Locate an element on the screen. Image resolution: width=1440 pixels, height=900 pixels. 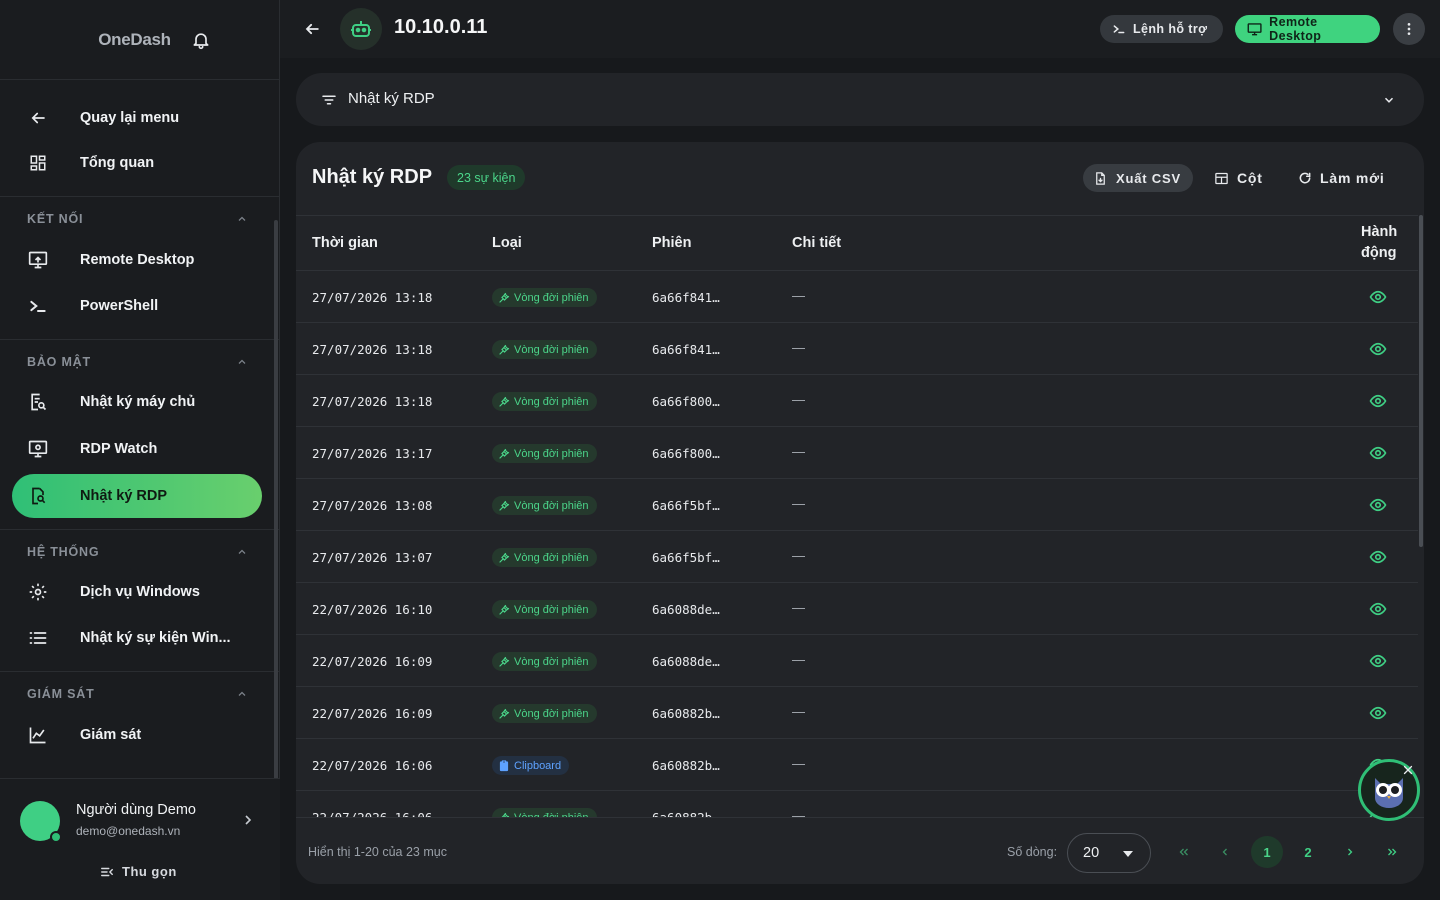
column-header-type: Loại is located at coordinates (507, 243).